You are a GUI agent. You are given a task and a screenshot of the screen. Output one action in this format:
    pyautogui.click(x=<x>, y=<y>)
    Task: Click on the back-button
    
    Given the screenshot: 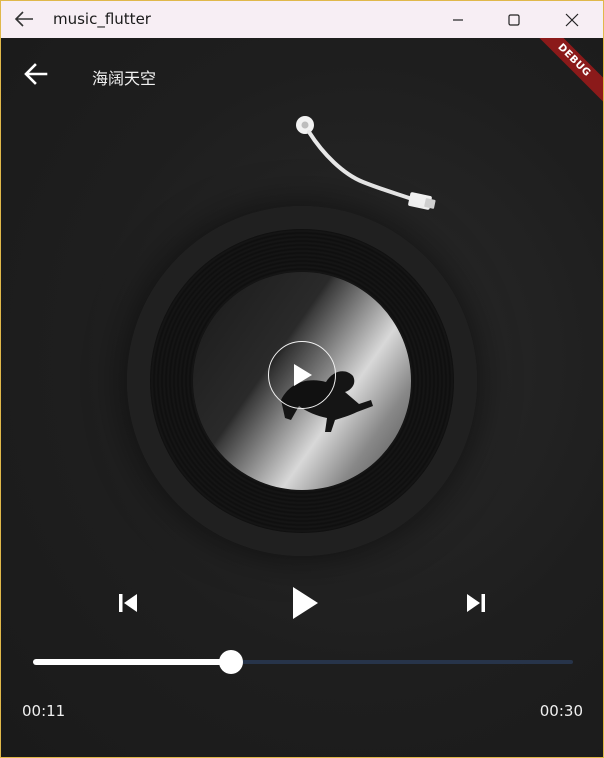 What is the action you would take?
    pyautogui.click(x=36, y=74)
    